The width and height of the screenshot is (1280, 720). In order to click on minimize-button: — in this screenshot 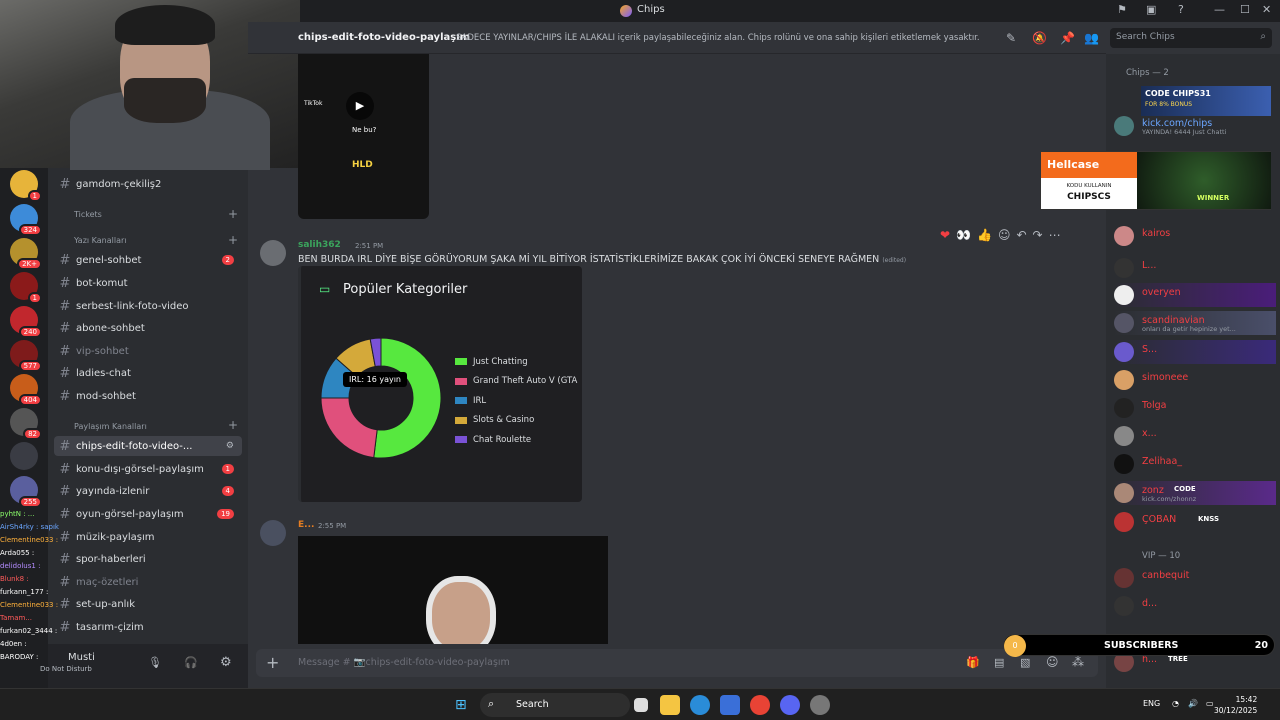, I will do `click(1219, 9)`.